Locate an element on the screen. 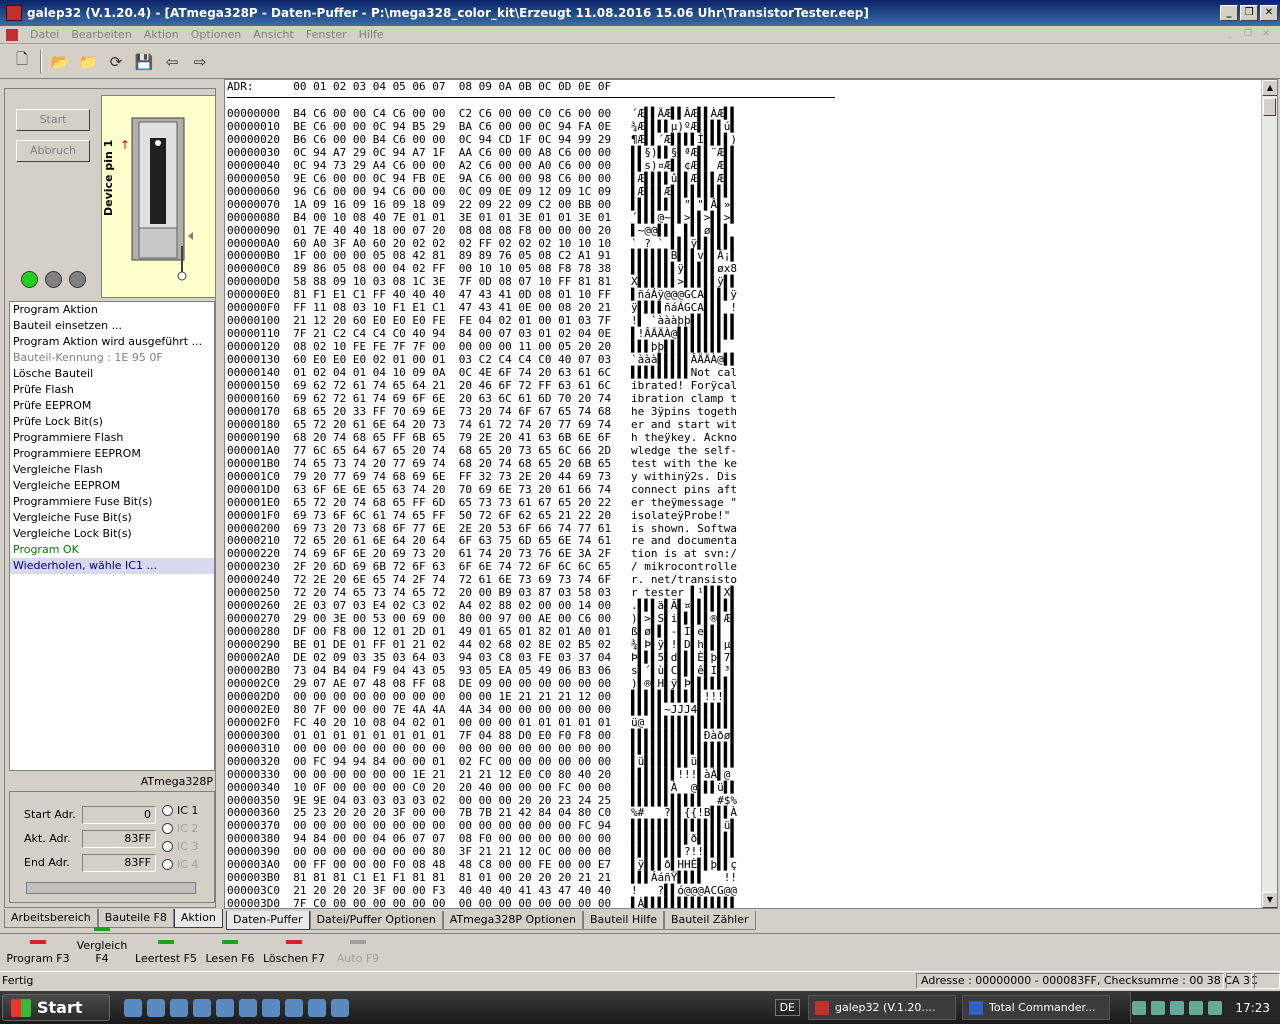 The width and height of the screenshot is (1280, 1024). log-item: Programmiere Fuse Bit(s) is located at coordinates (112, 502).